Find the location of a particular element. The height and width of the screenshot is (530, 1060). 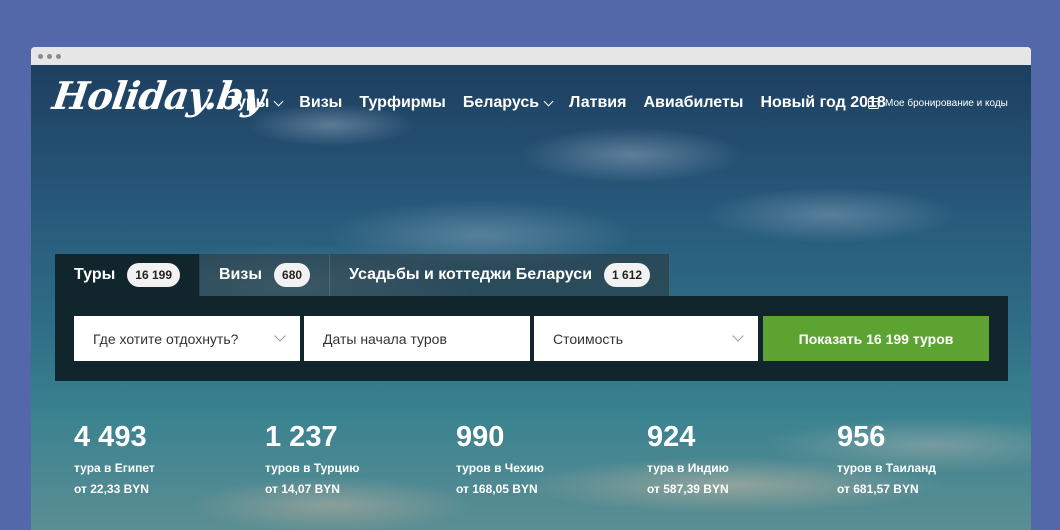

my-booking-label: Мое бронирование и коды is located at coordinates (946, 103).